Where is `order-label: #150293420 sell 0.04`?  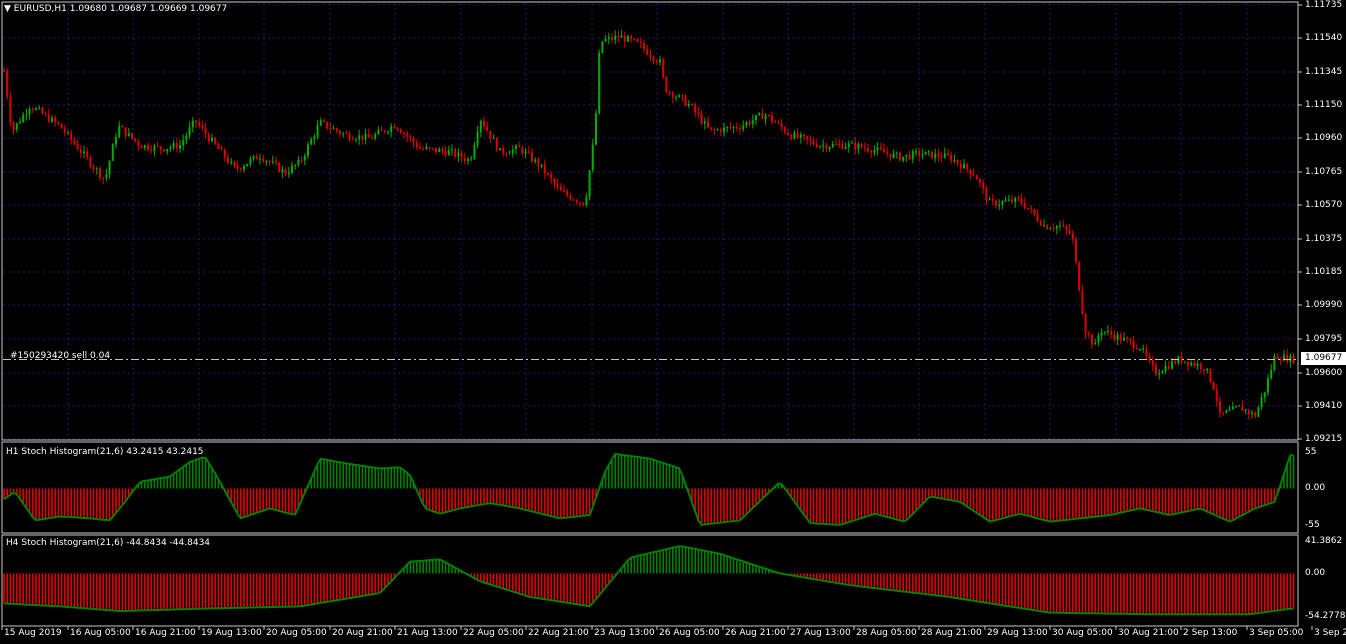
order-label: #150293420 sell 0.04 is located at coordinates (60, 356).